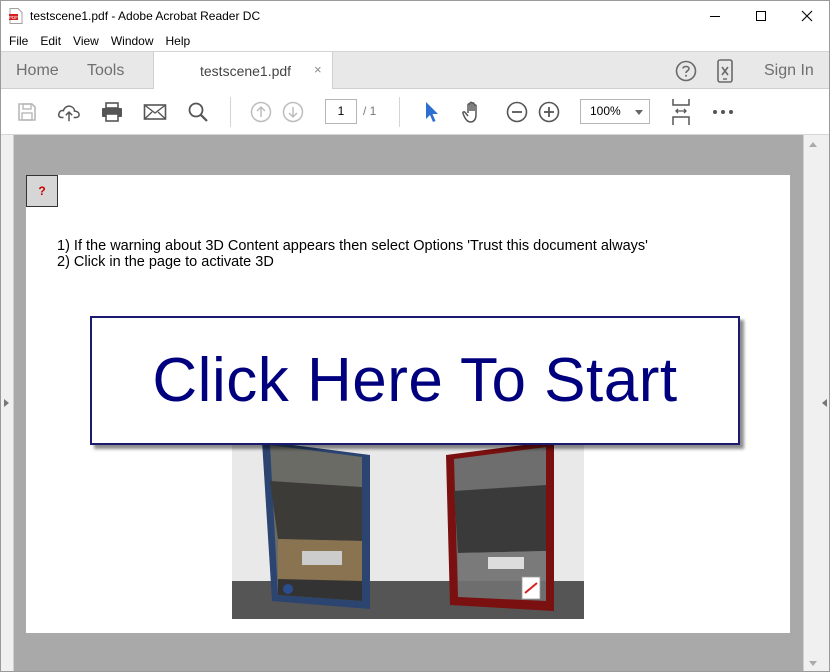 The height and width of the screenshot is (672, 830). I want to click on help-marker: ?, so click(42, 191).